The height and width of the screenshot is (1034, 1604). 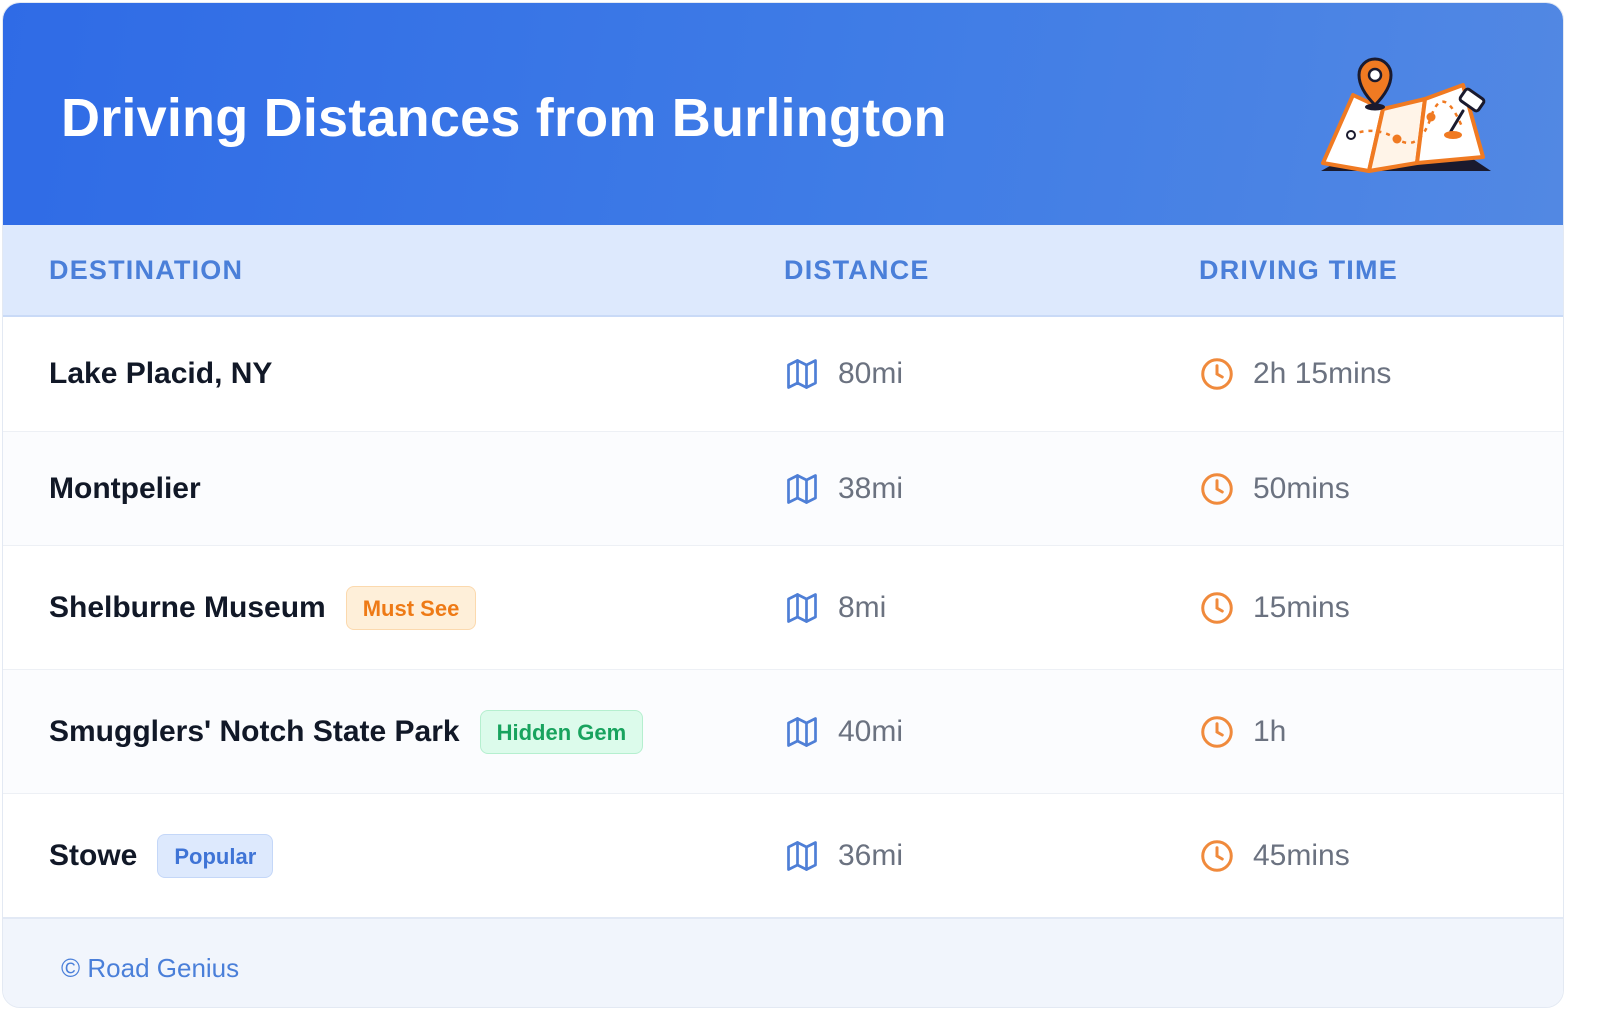 I want to click on distance-value: 80mi, so click(x=871, y=373).